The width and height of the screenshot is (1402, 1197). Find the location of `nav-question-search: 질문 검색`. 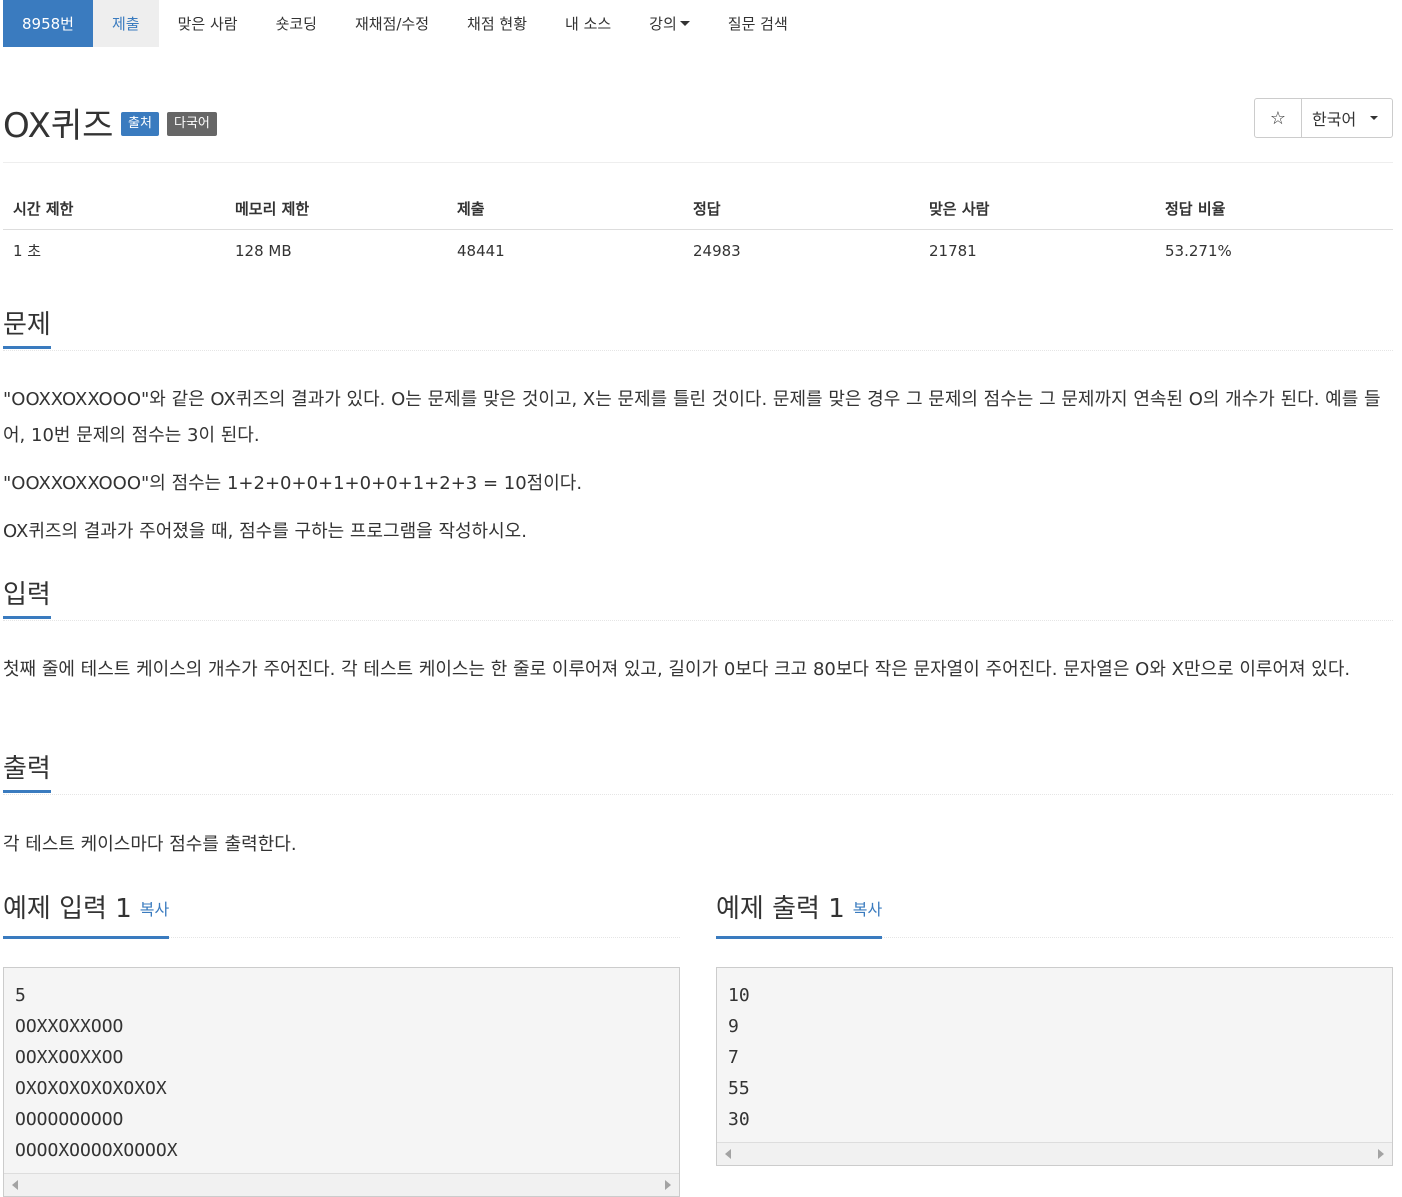

nav-question-search: 질문 검색 is located at coordinates (758, 23).